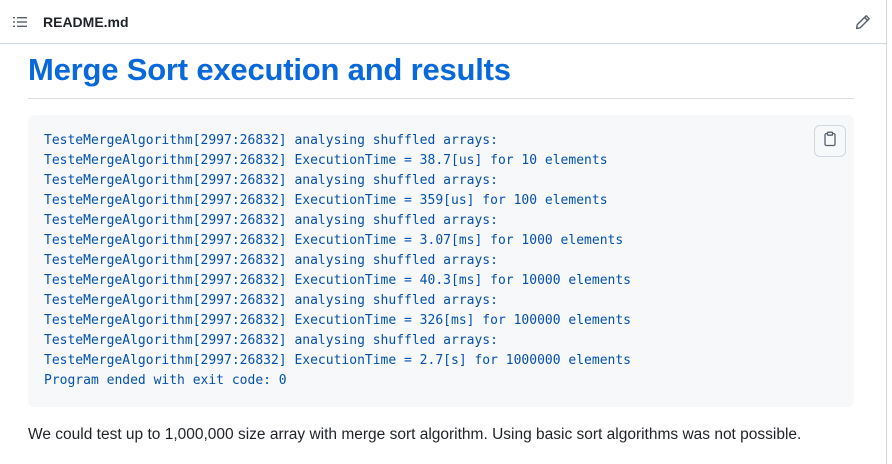 The width and height of the screenshot is (892, 464). What do you see at coordinates (443, 22) in the screenshot?
I see `file-header: README.md` at bounding box center [443, 22].